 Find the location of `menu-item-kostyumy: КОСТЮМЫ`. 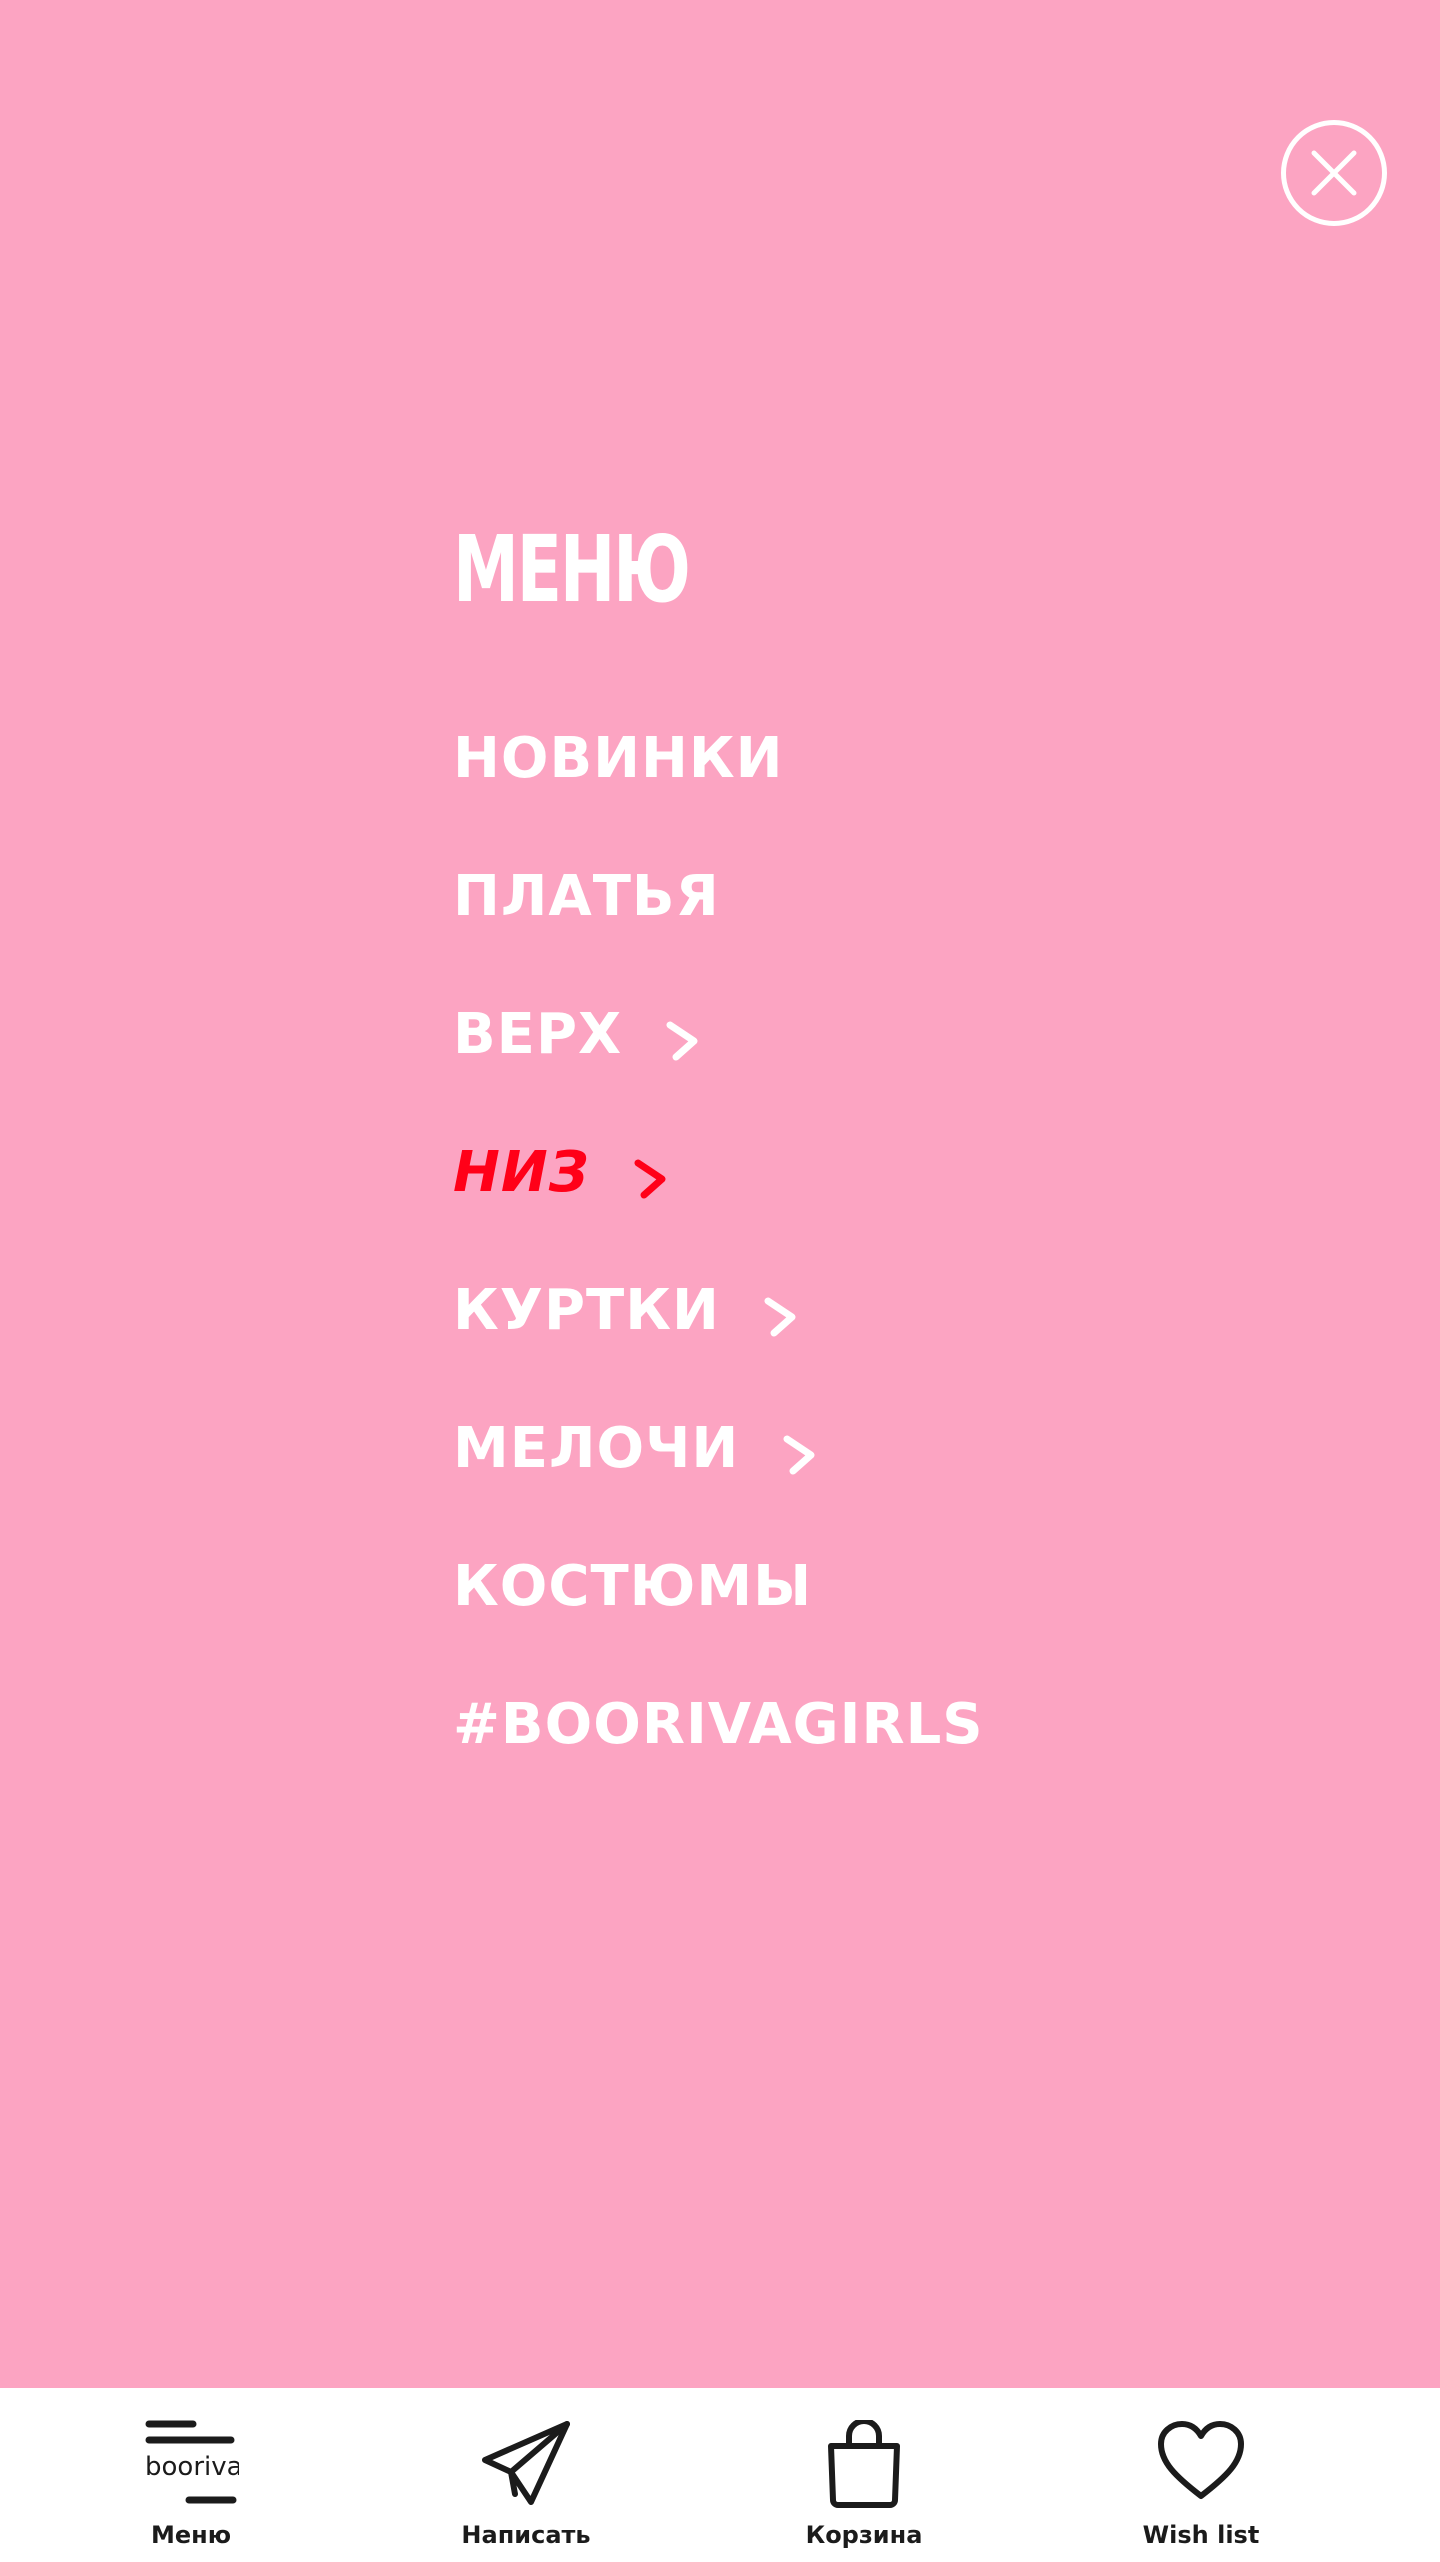

menu-item-kostyumy: КОСТЮМЫ is located at coordinates (718, 1624).